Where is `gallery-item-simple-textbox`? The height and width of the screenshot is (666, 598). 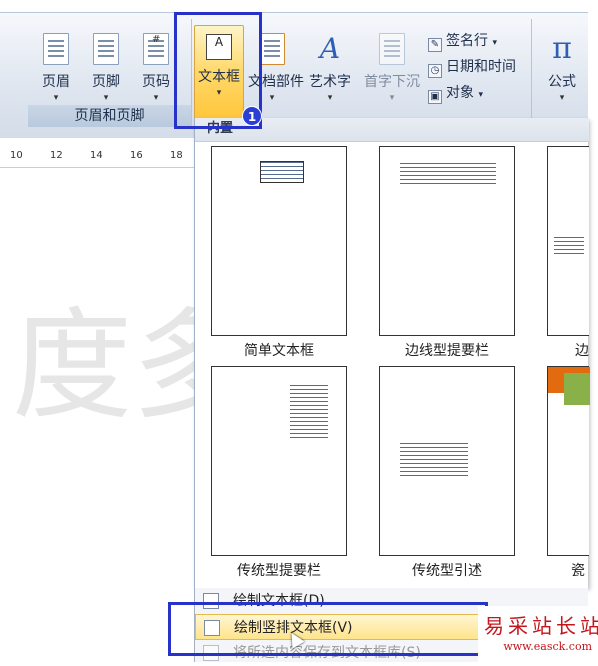 gallery-item-simple-textbox is located at coordinates (279, 241).